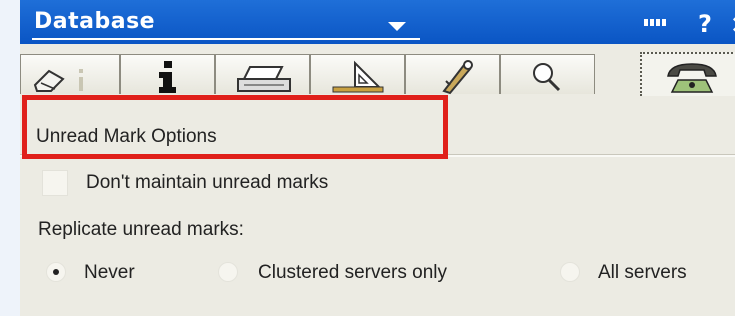  Describe the element at coordinates (235, 127) in the screenshot. I see `highlight-annotation` at that location.